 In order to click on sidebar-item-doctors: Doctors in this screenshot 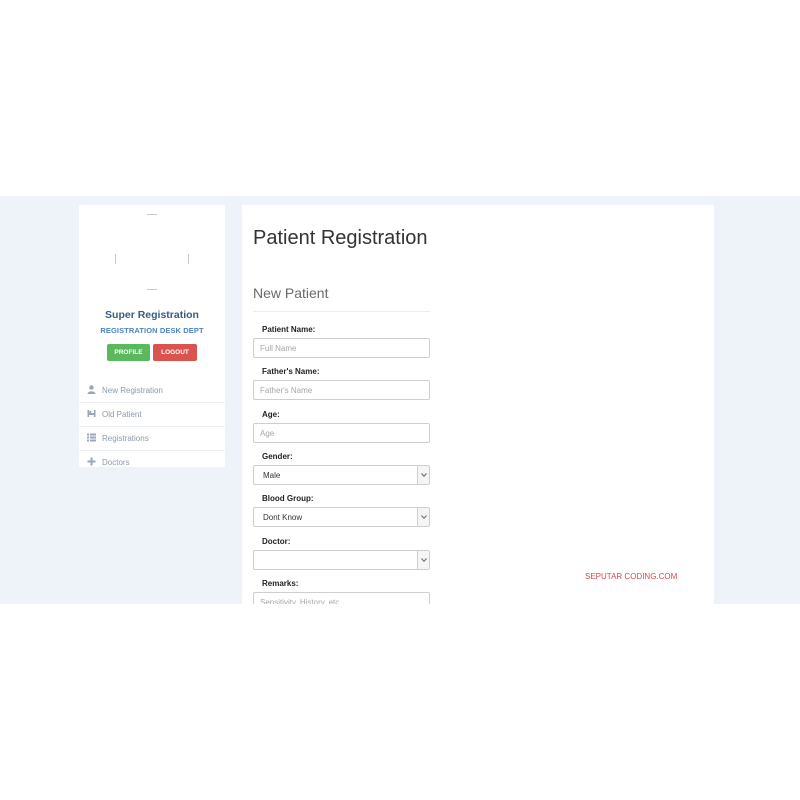, I will do `click(152, 462)`.